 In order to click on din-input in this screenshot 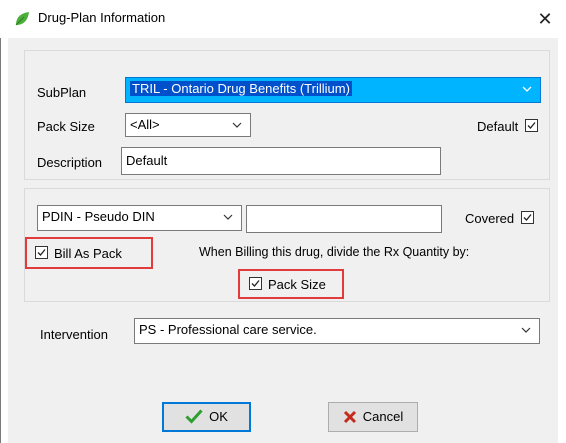, I will do `click(344, 219)`.